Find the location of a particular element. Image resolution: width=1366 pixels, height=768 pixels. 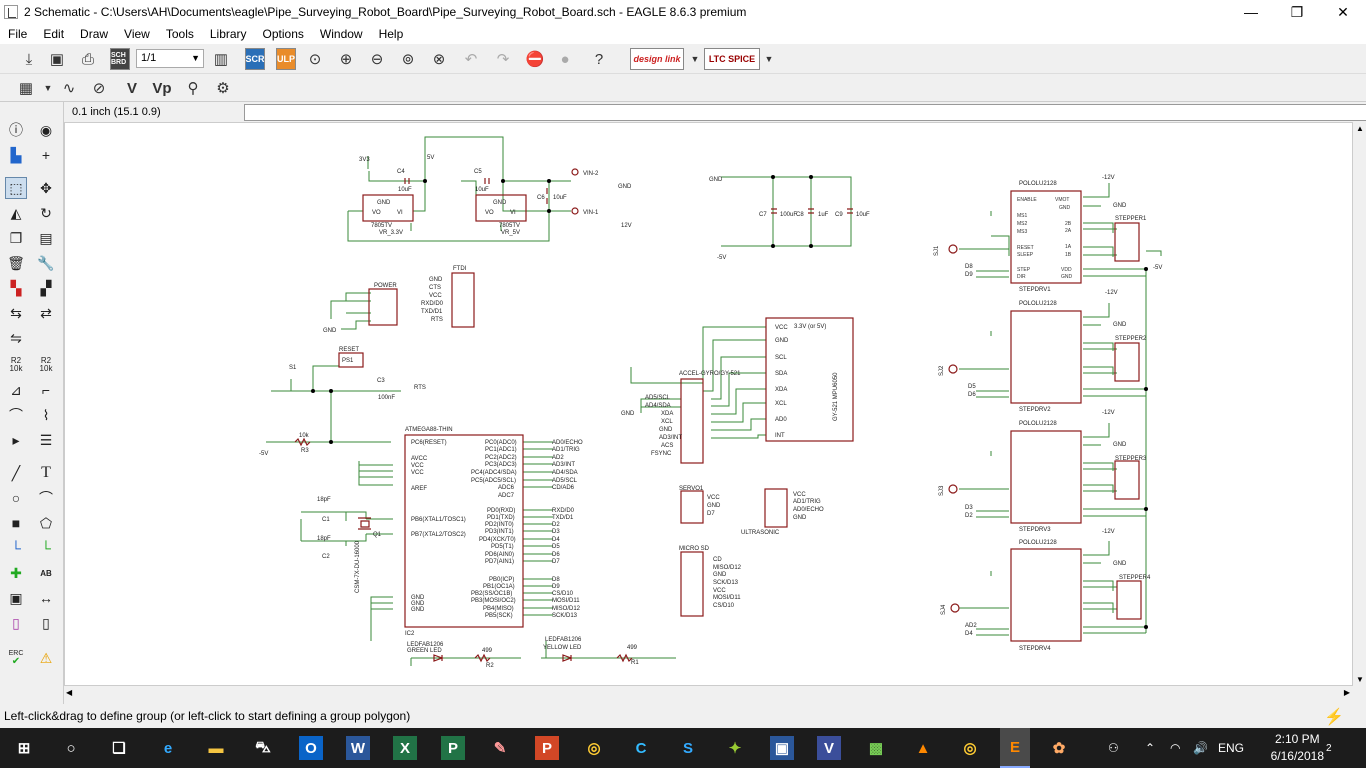

add-part-icon: ▚ is located at coordinates (16, 288).